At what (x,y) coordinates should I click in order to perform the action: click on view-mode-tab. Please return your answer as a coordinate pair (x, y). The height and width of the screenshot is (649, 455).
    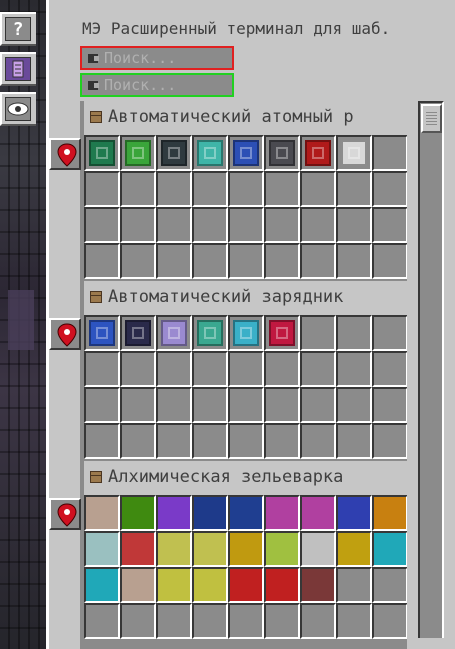
    Looking at the image, I should click on (18, 109).